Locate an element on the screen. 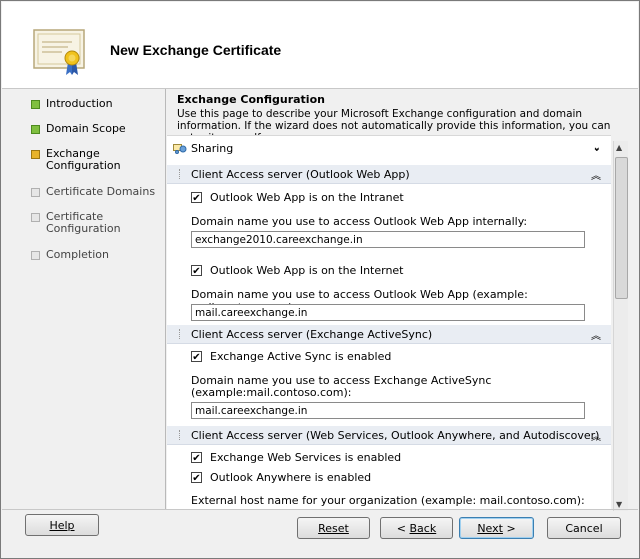 The width and height of the screenshot is (640, 559). back-button: < Back is located at coordinates (416, 528).